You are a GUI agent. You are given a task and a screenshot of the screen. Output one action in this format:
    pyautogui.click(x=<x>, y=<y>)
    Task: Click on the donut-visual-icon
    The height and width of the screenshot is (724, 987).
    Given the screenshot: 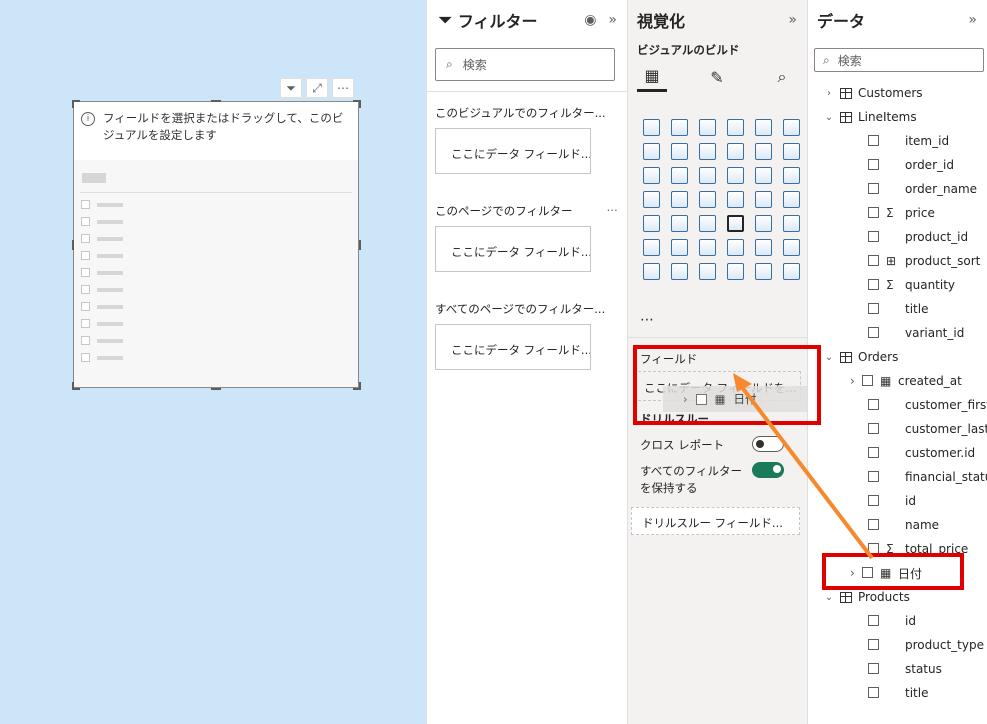 What is the action you would take?
    pyautogui.click(x=791, y=175)
    